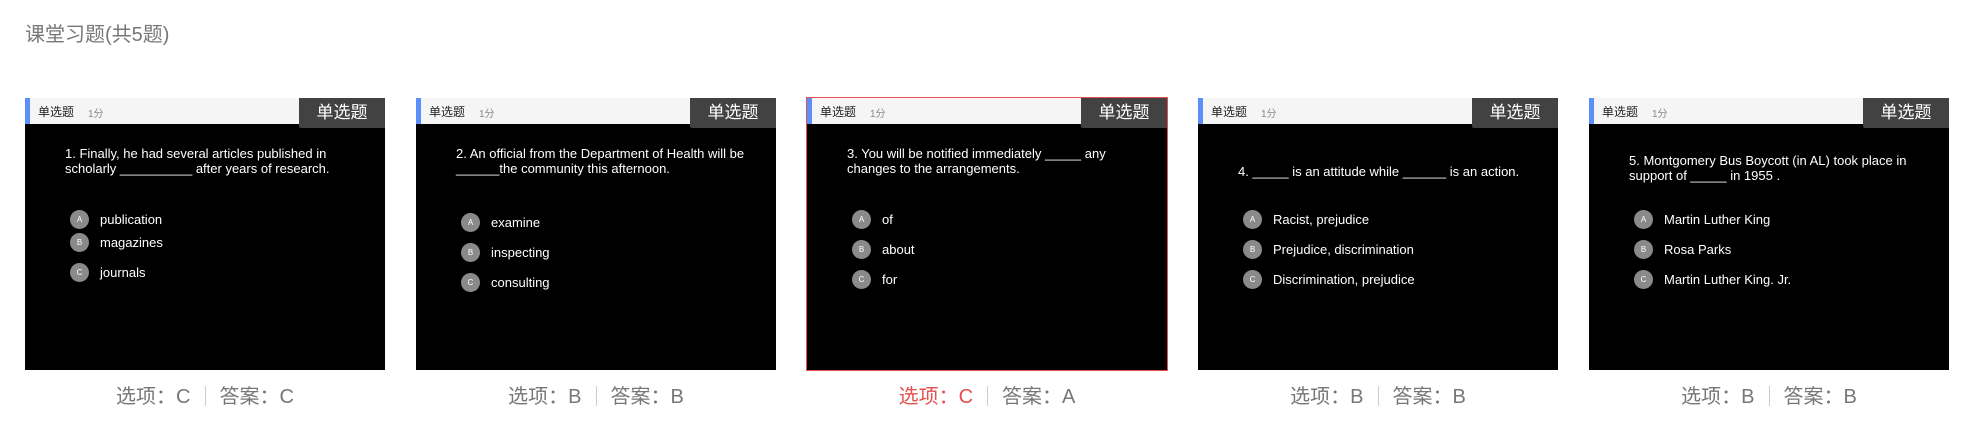 Image resolution: width=1965 pixels, height=430 pixels. I want to click on correct-answer-label: 答案：A, so click(1039, 397).